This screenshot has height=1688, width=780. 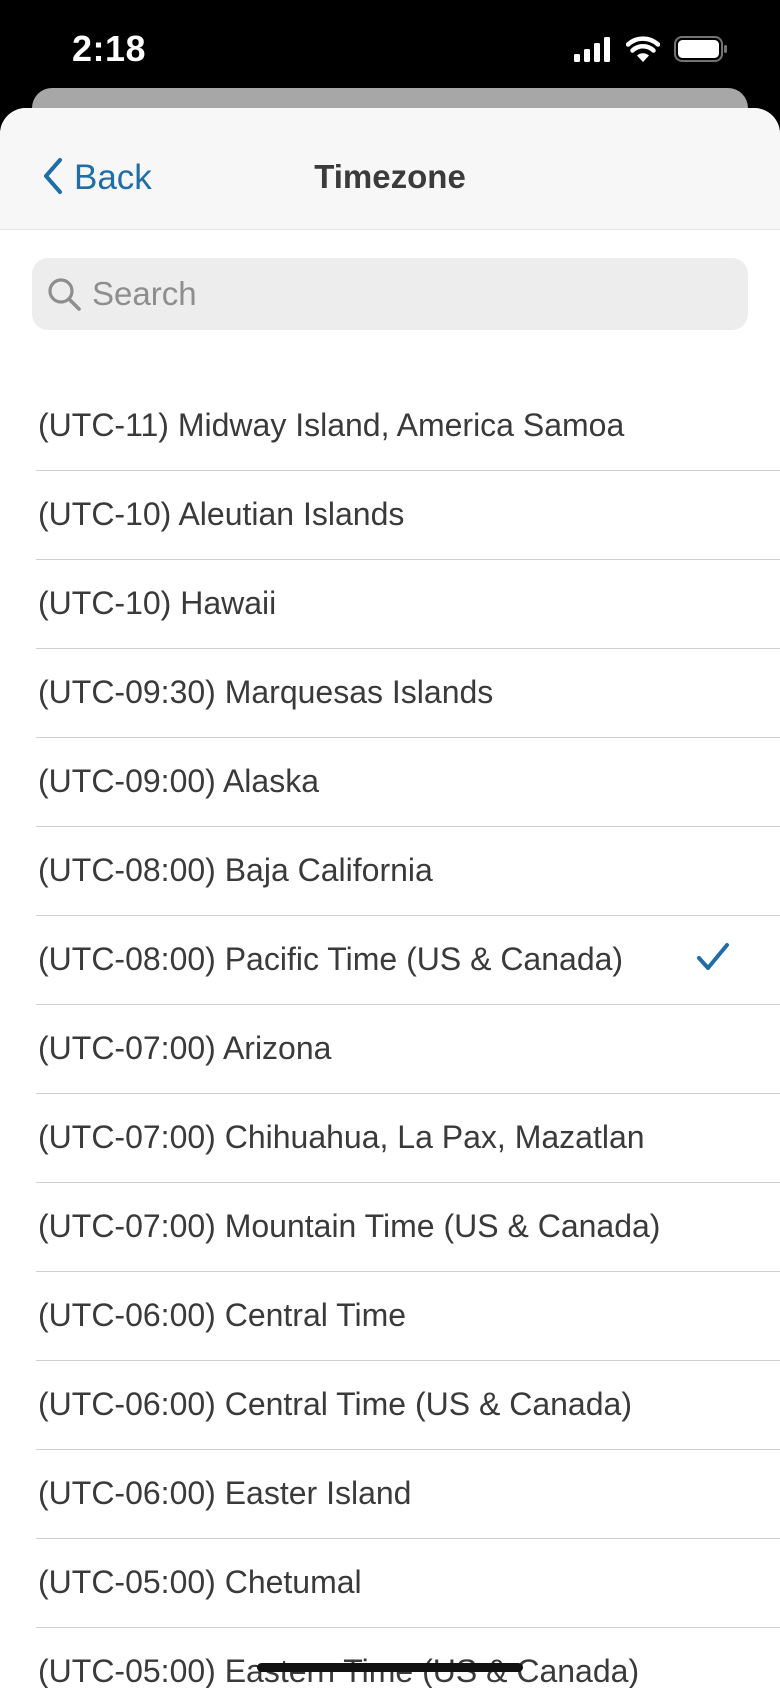 I want to click on timezone-row: (UTC-07:00) Mountain Time (US & Canada), so click(x=408, y=1227).